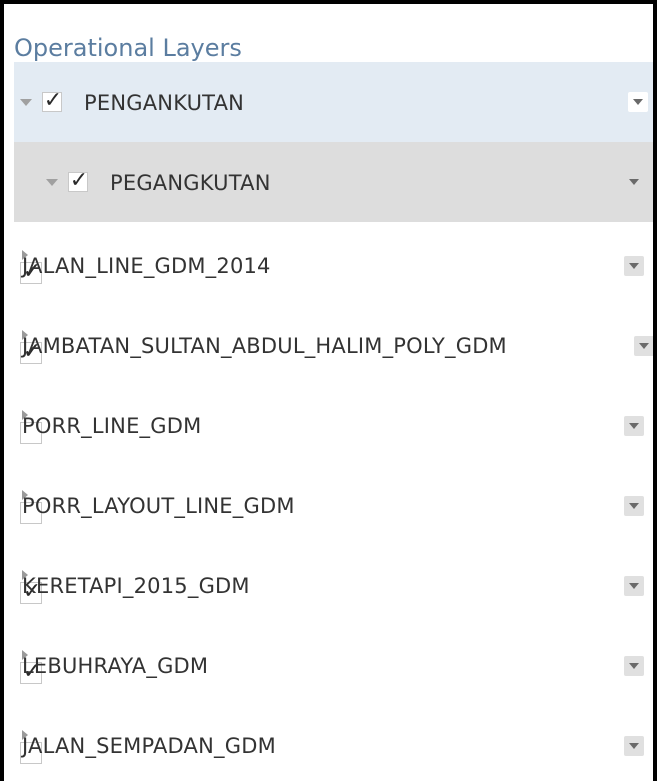 This screenshot has width=657, height=781. What do you see at coordinates (136, 586) in the screenshot?
I see `layer-label: KERETAPI_2015_GDM` at bounding box center [136, 586].